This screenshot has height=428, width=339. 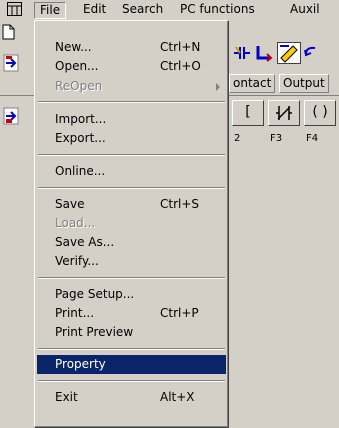 I want to click on fkey-label-f3: F3, so click(x=276, y=138).